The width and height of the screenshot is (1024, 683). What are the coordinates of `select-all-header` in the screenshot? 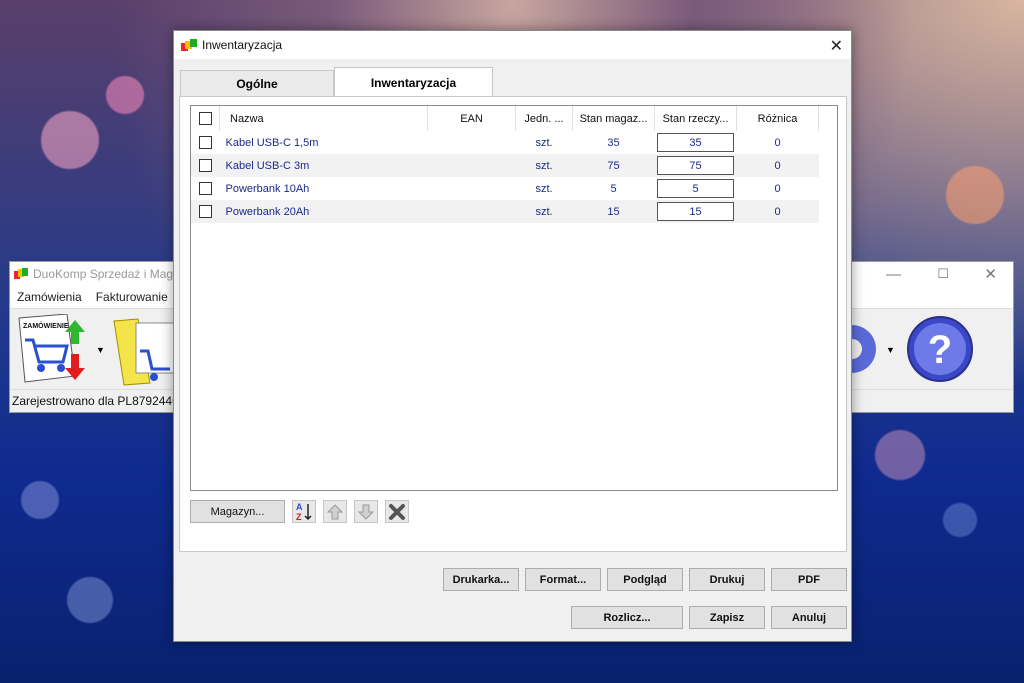 It's located at (205, 118).